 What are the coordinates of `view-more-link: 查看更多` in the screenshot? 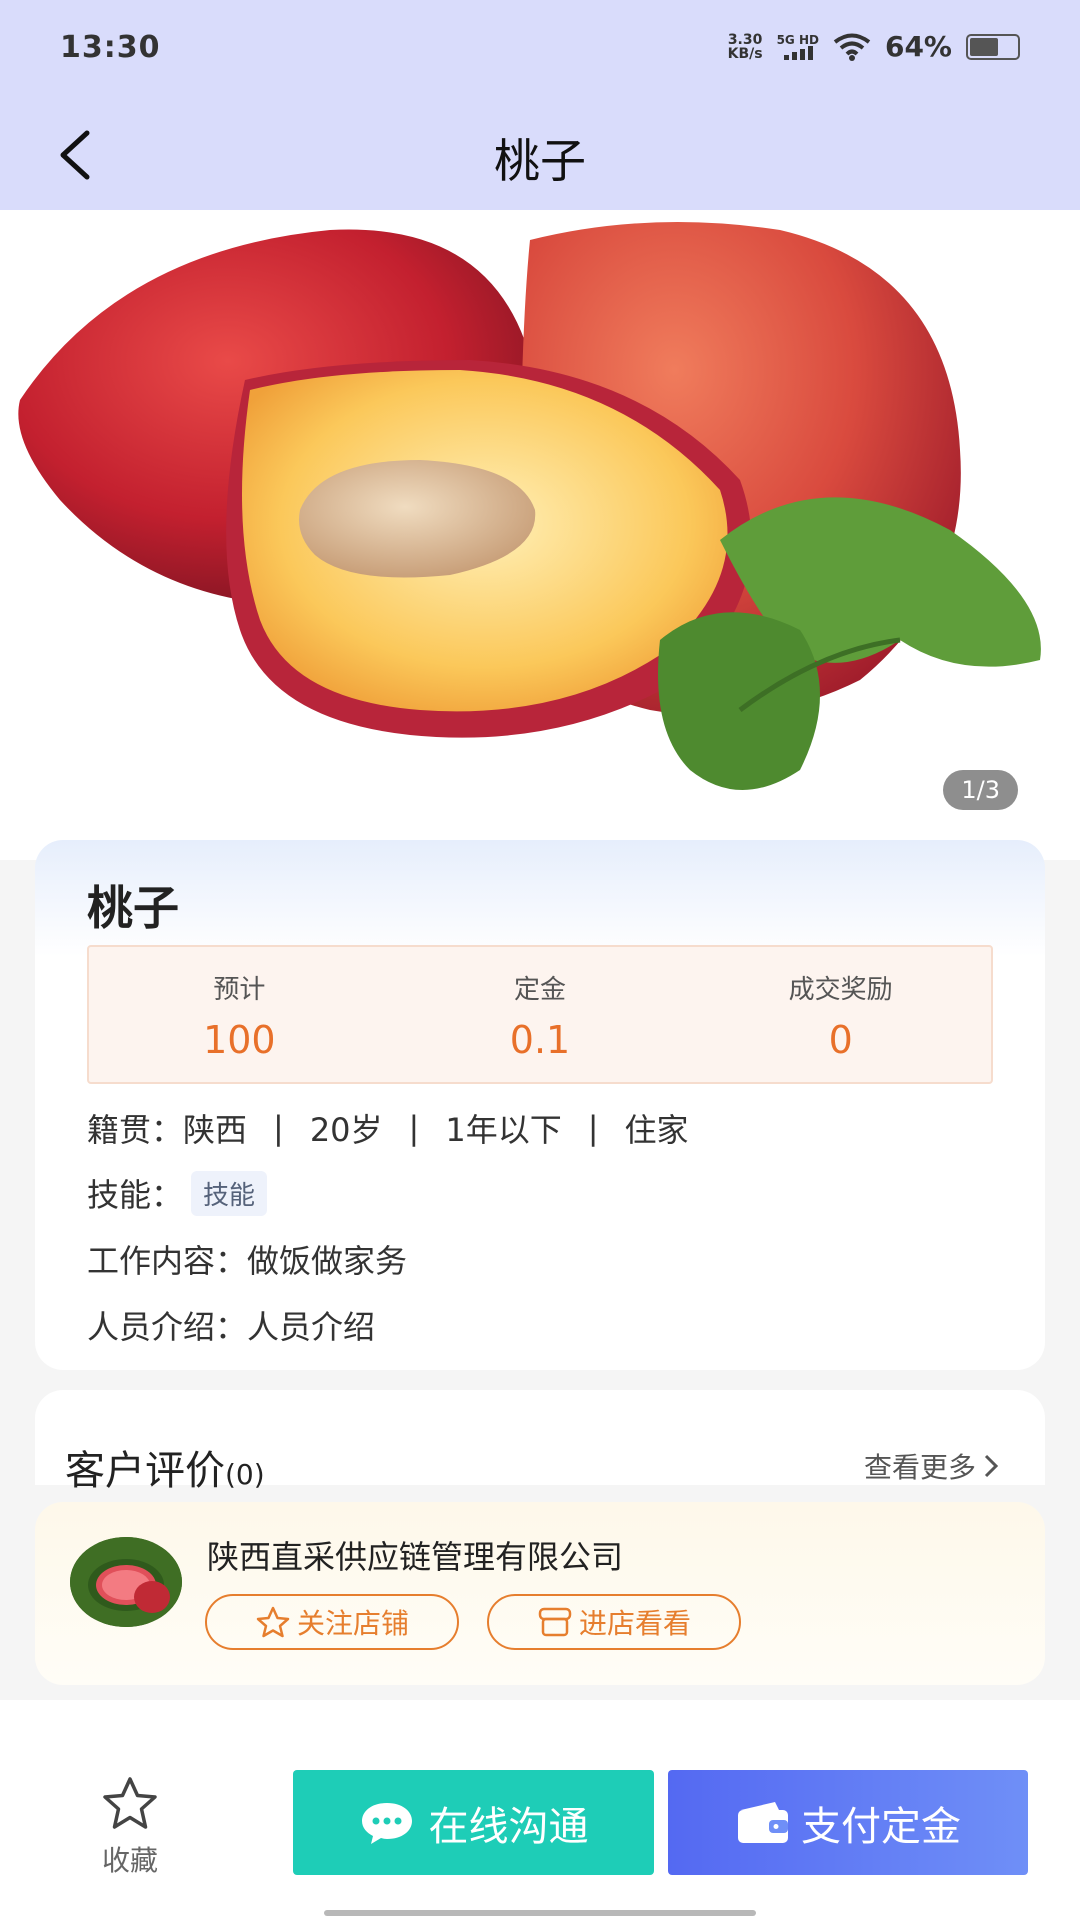 It's located at (932, 1466).